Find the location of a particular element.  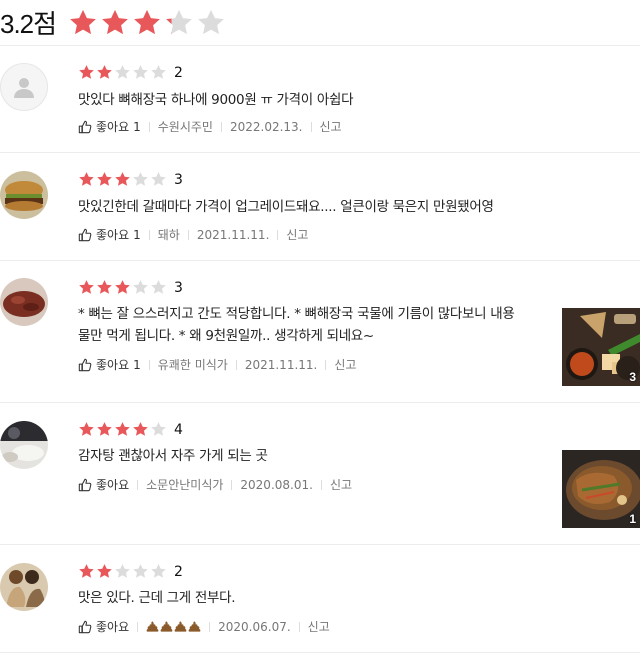

review-text: 맛있다 뼈해장국 하나에 9000원 ㅠ 가격이 아쉽다 is located at coordinates (216, 100).